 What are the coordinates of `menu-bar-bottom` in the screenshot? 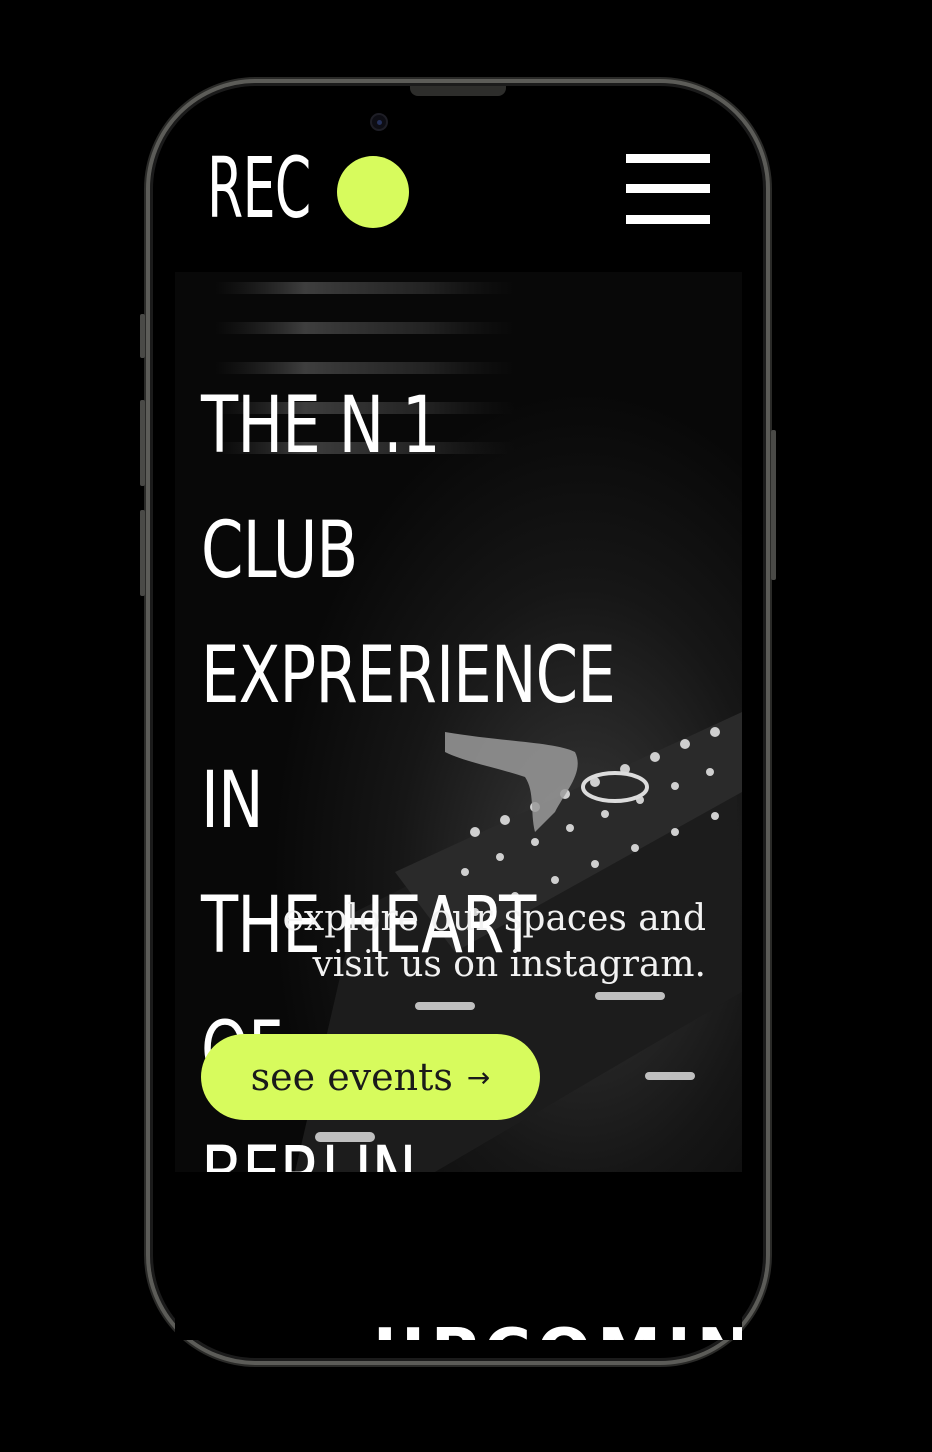 It's located at (668, 219).